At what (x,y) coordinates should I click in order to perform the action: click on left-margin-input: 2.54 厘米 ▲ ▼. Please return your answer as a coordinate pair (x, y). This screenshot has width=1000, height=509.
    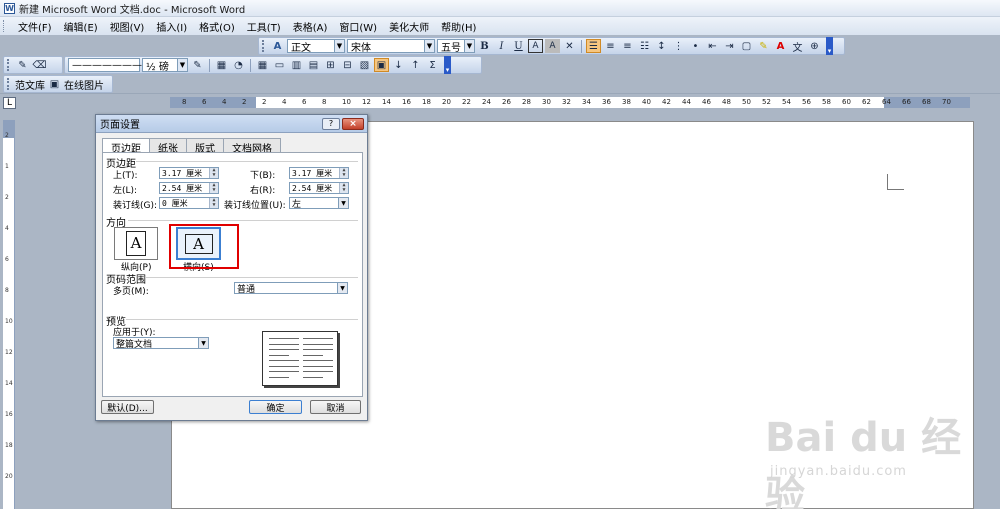
    Looking at the image, I should click on (189, 188).